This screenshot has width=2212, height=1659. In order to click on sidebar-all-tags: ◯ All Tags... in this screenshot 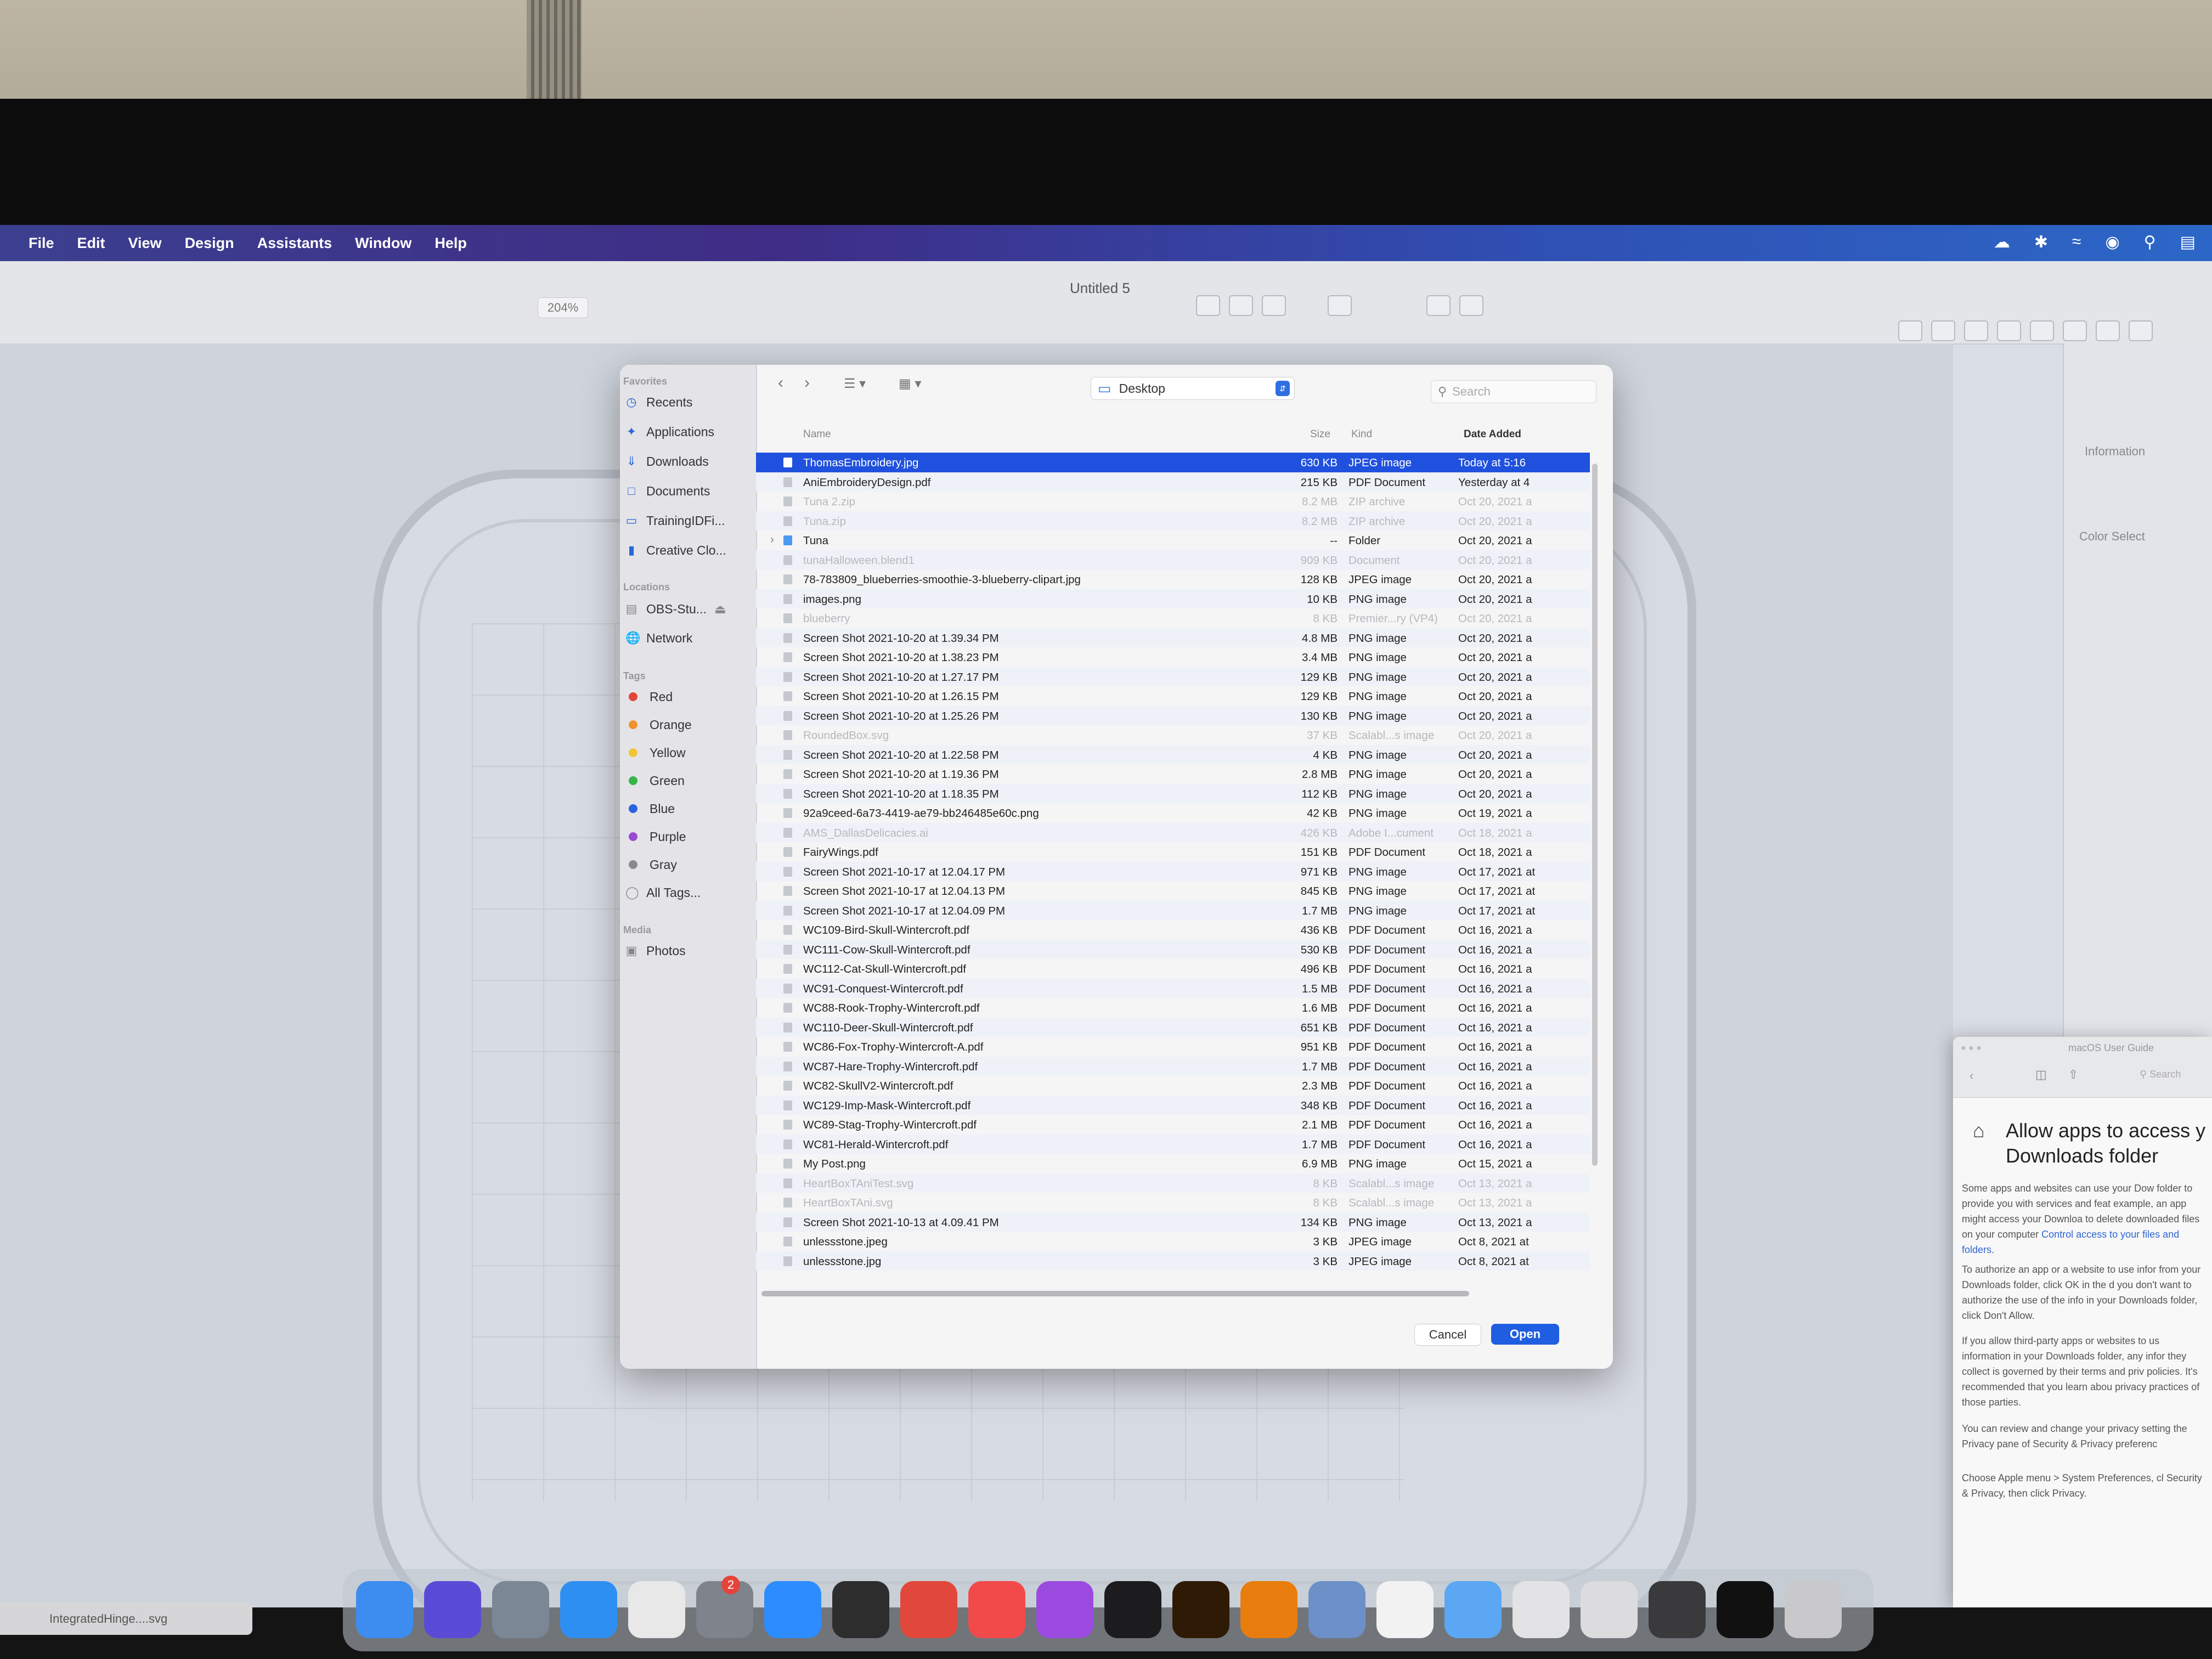, I will do `click(663, 893)`.